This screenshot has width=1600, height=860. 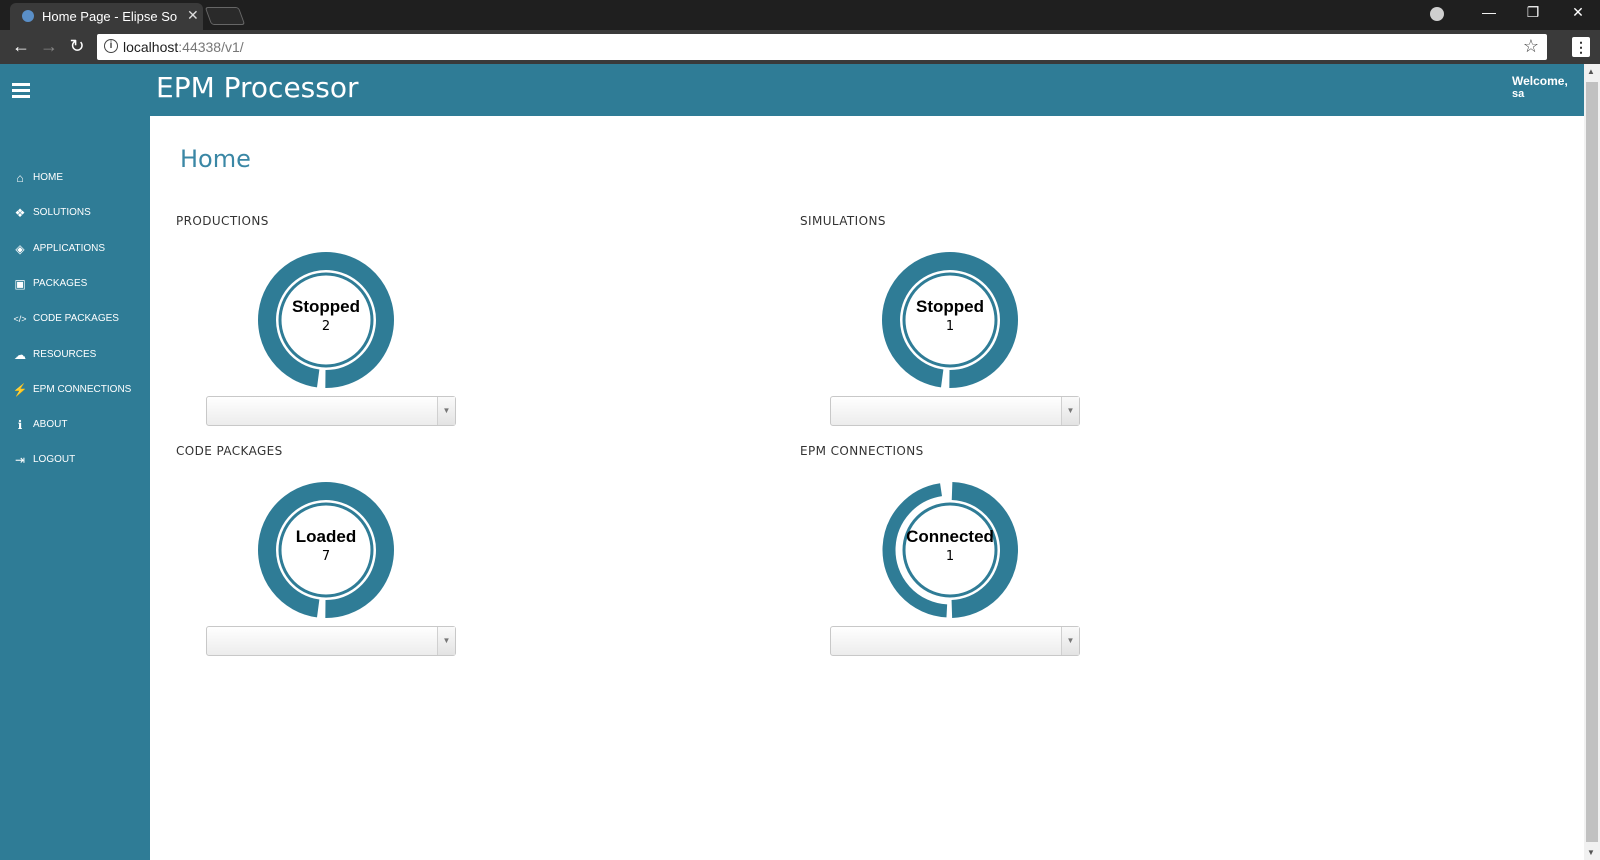 I want to click on sidebar-item-code-packages: </> CODE PACKAGES, so click(x=80, y=321).